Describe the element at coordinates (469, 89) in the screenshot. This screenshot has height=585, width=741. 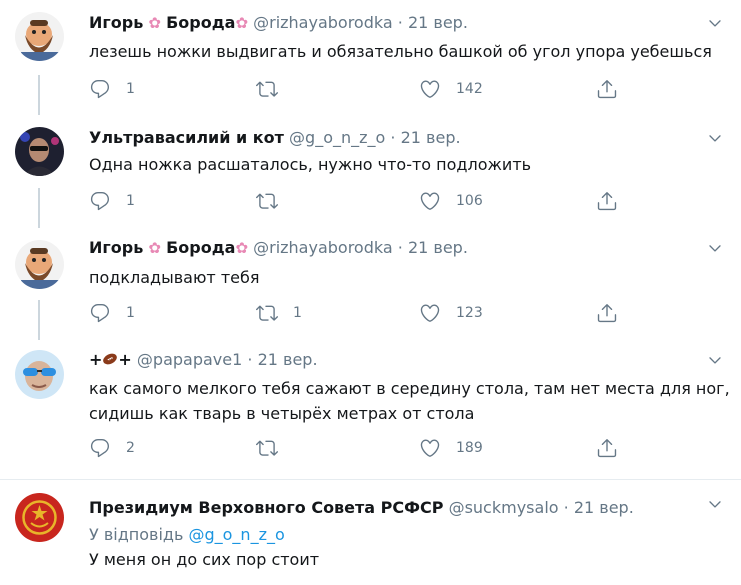
I see `like-count: 142` at that location.